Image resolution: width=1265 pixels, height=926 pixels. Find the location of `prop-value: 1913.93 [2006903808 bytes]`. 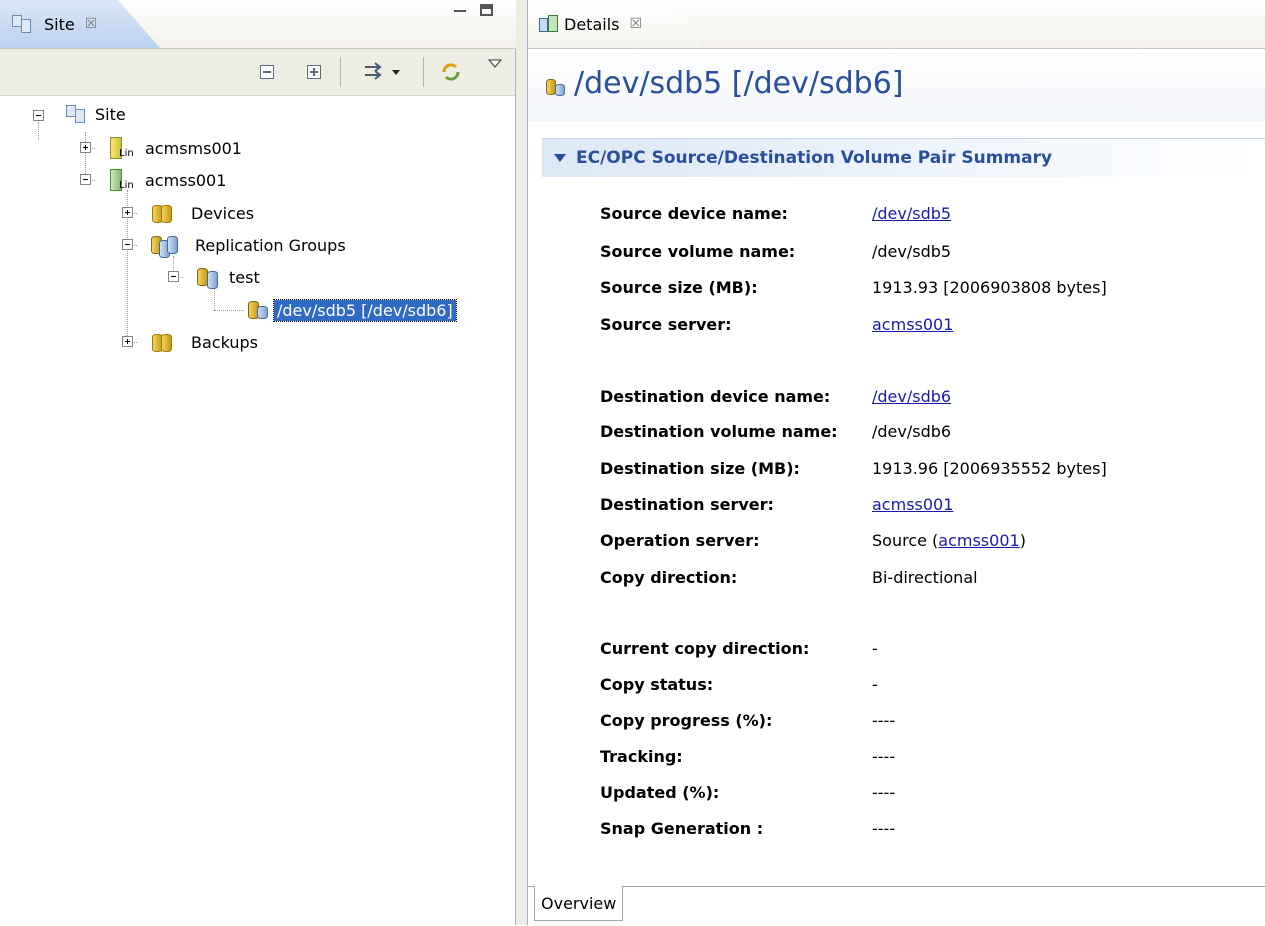

prop-value: 1913.93 [2006903808 bytes] is located at coordinates (989, 287).